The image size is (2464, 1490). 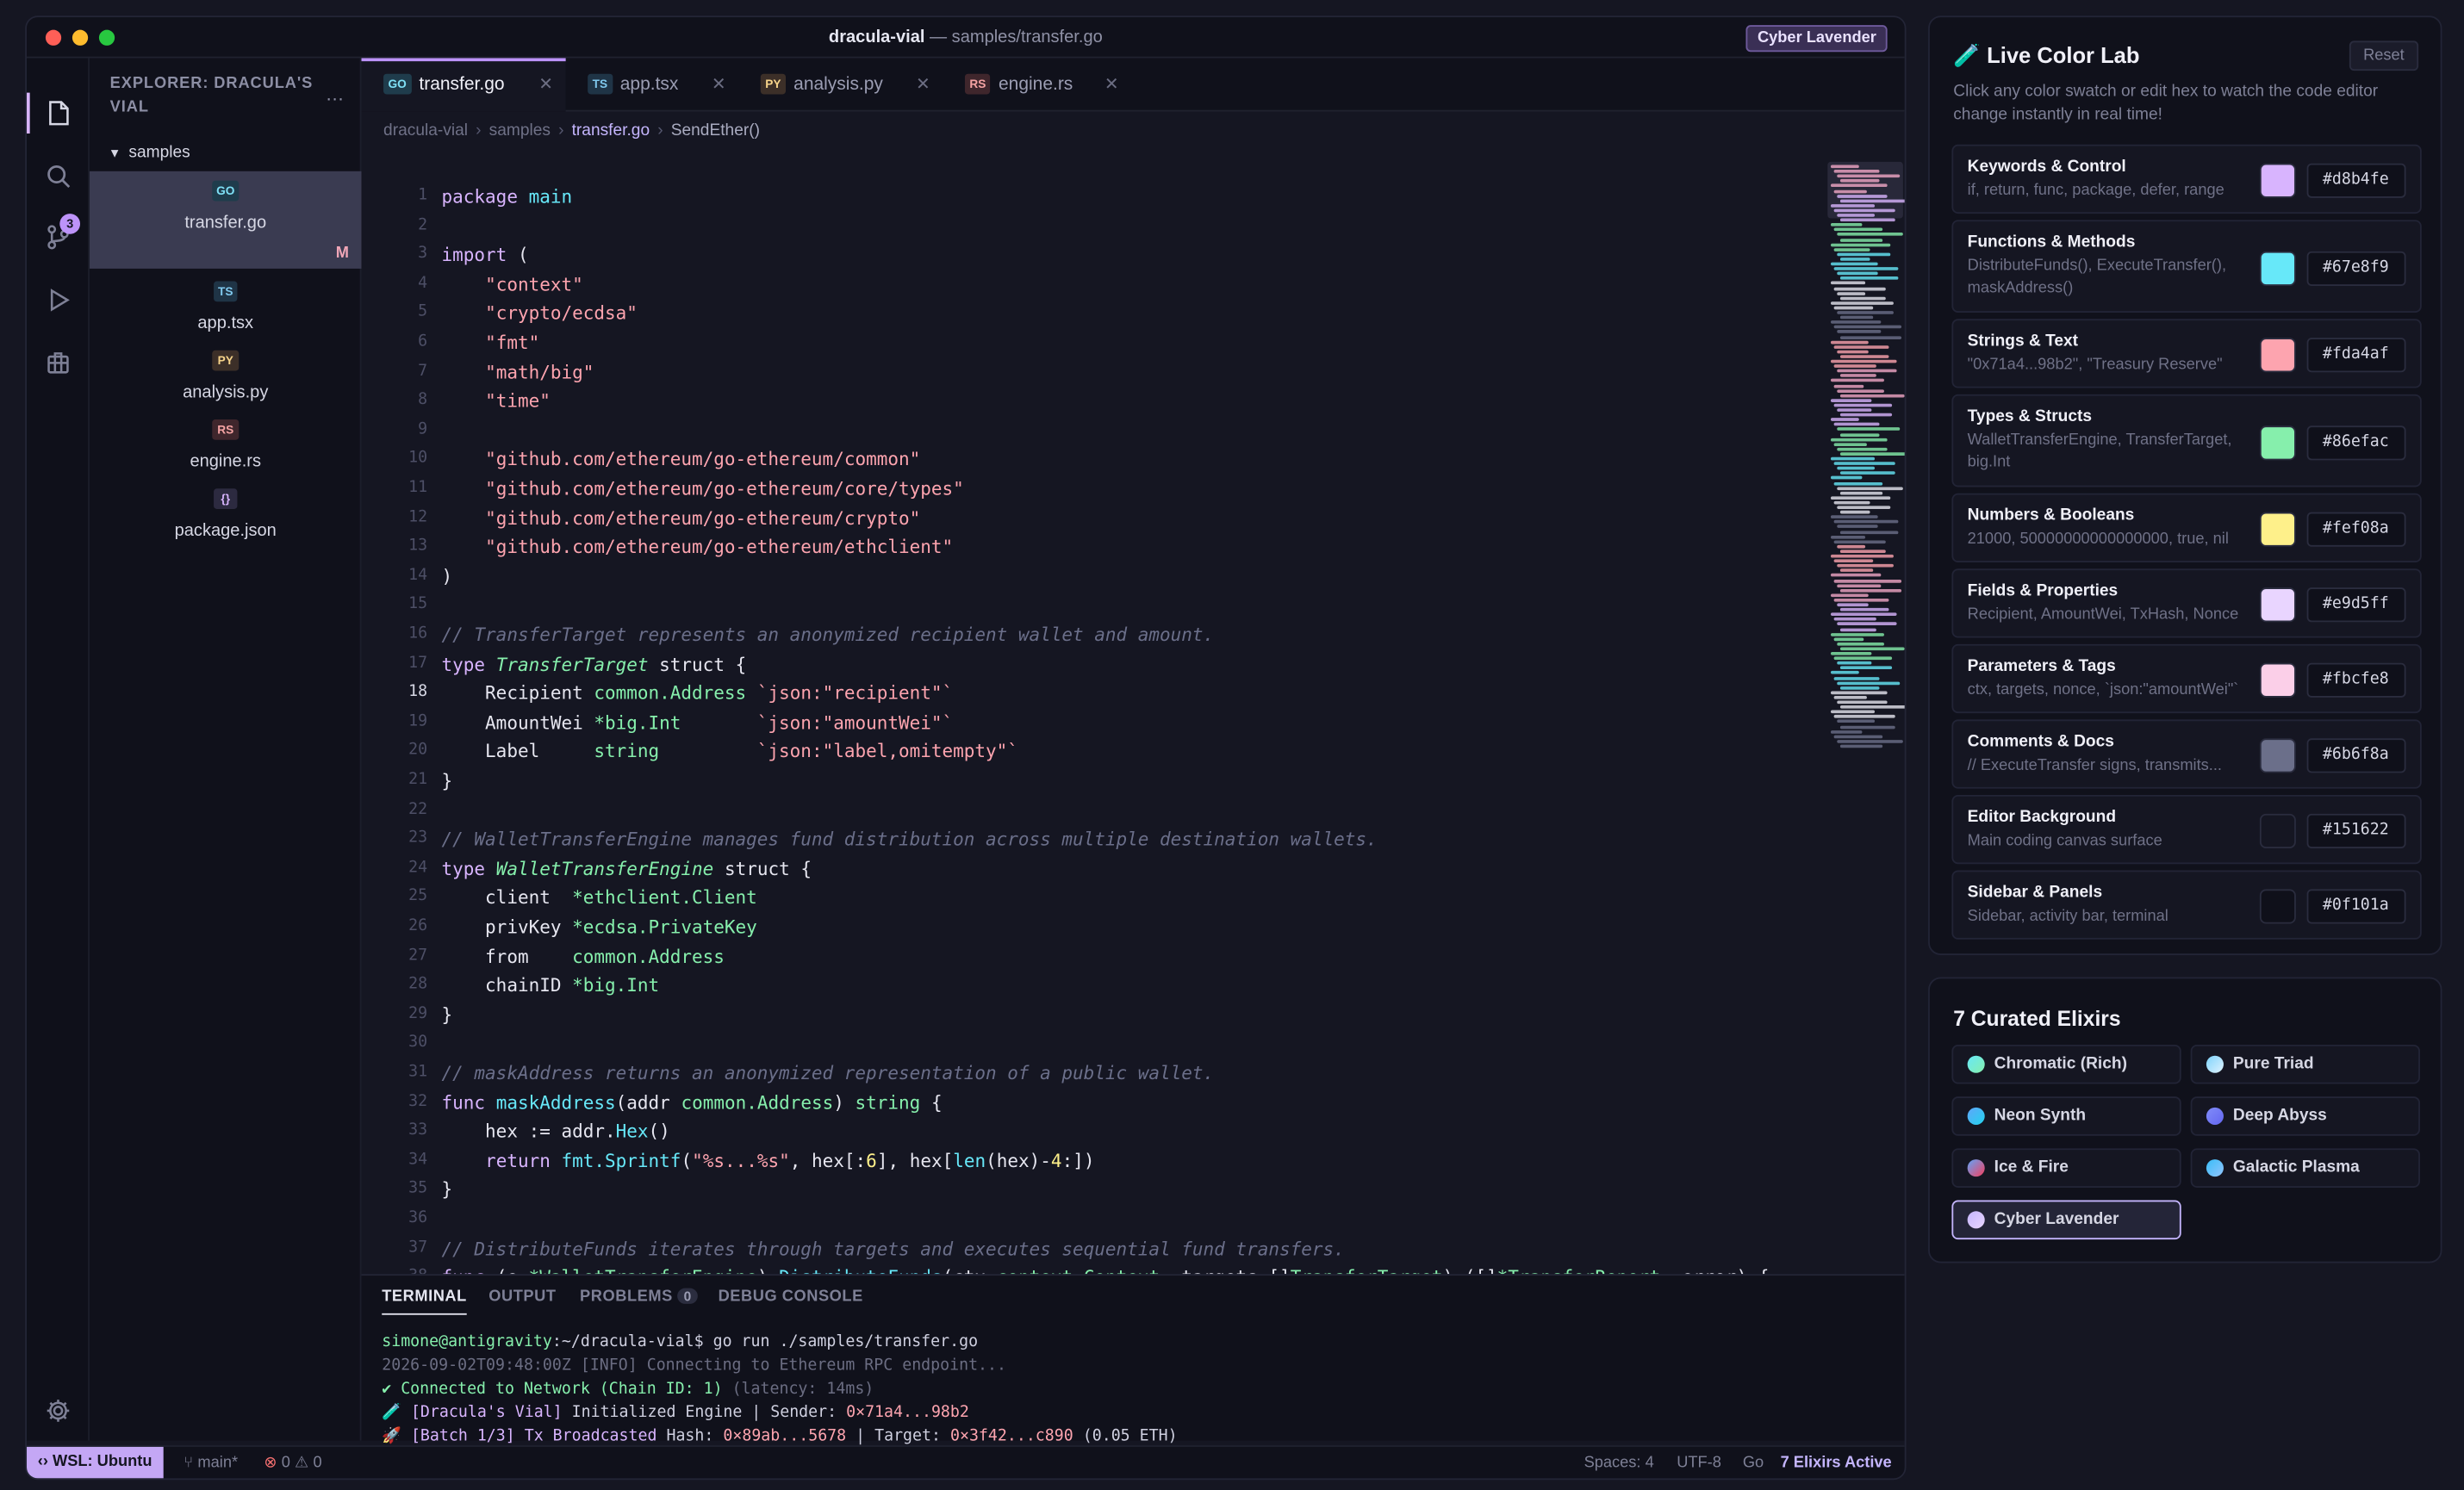 What do you see at coordinates (1817, 39) in the screenshot?
I see `theme-badge: Cyber Lavender` at bounding box center [1817, 39].